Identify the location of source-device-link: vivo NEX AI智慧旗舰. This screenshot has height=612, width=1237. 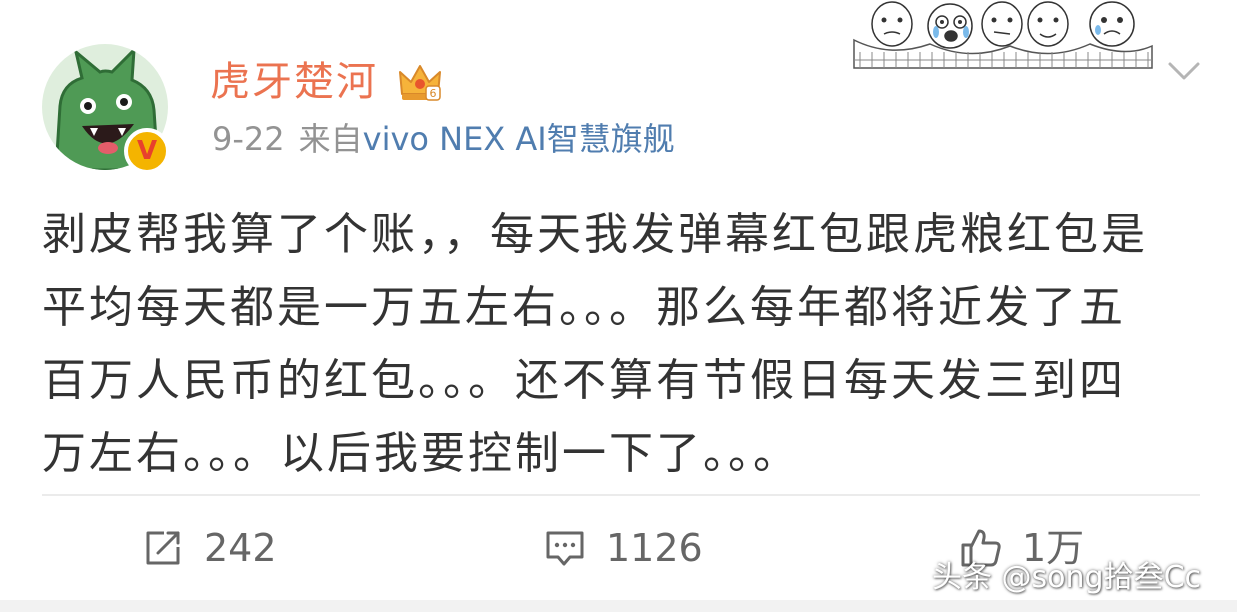
(519, 139).